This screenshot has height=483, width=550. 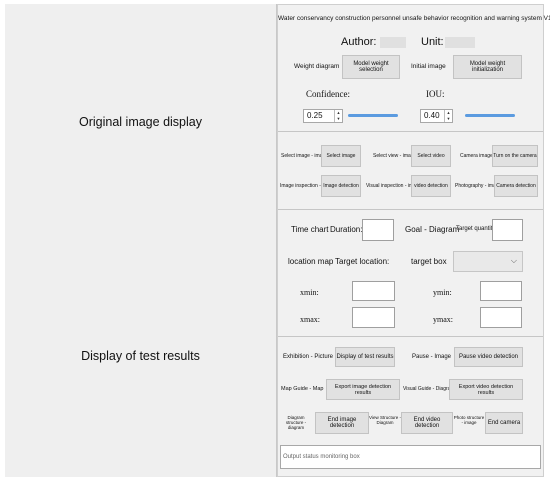 What do you see at coordinates (431, 156) in the screenshot?
I see `select-video-button: Select video` at bounding box center [431, 156].